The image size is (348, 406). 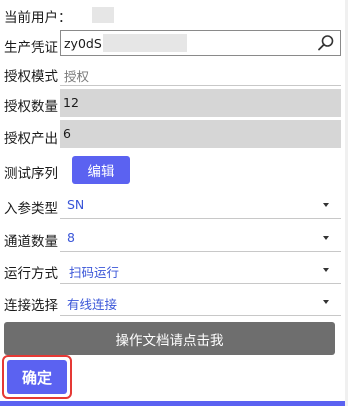 I want to click on auth-mode-value: 授权, so click(x=77, y=76).